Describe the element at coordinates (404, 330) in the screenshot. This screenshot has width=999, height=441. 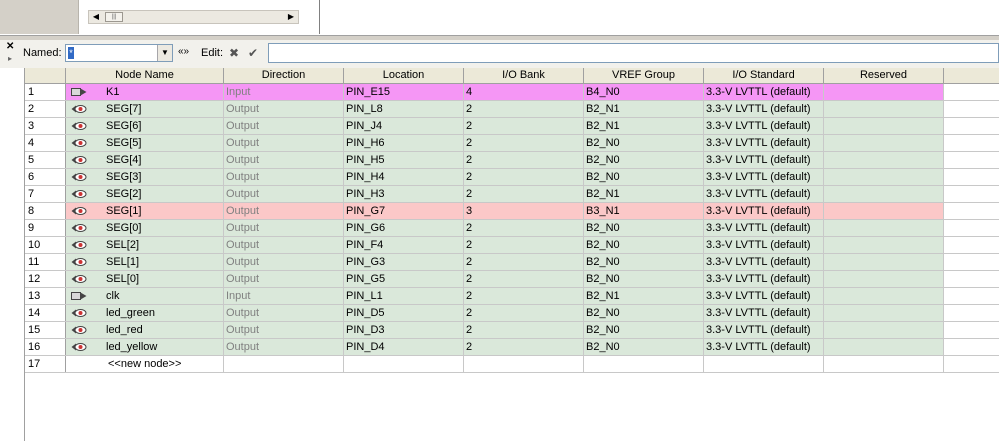
I see `location-cell: PIN_D3` at that location.